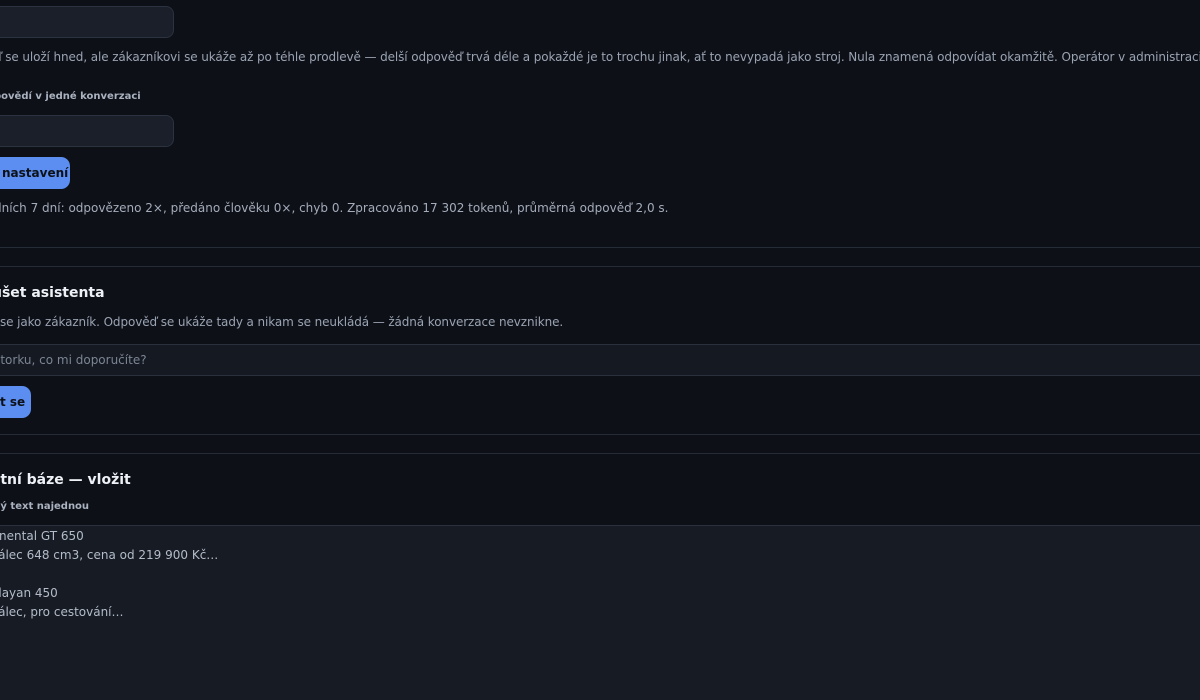 The image size is (1200, 700). What do you see at coordinates (73, 360) in the screenshot?
I see `test-message-placeholder: otorku, co mi doporučíte?` at bounding box center [73, 360].